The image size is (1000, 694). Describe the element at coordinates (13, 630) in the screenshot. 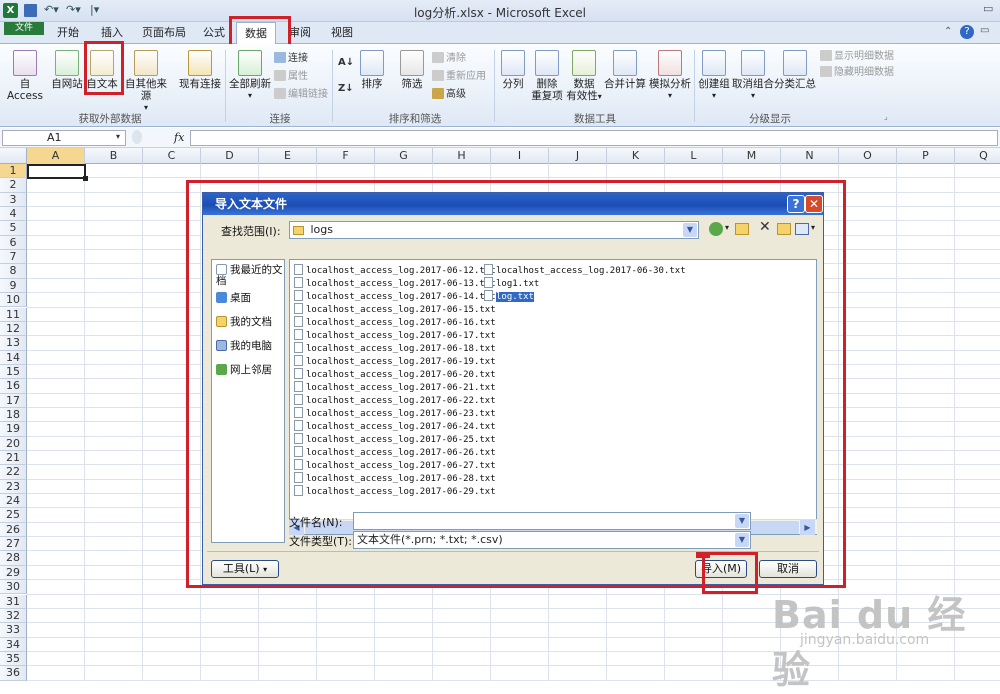

I see `row-header-33: 33` at that location.